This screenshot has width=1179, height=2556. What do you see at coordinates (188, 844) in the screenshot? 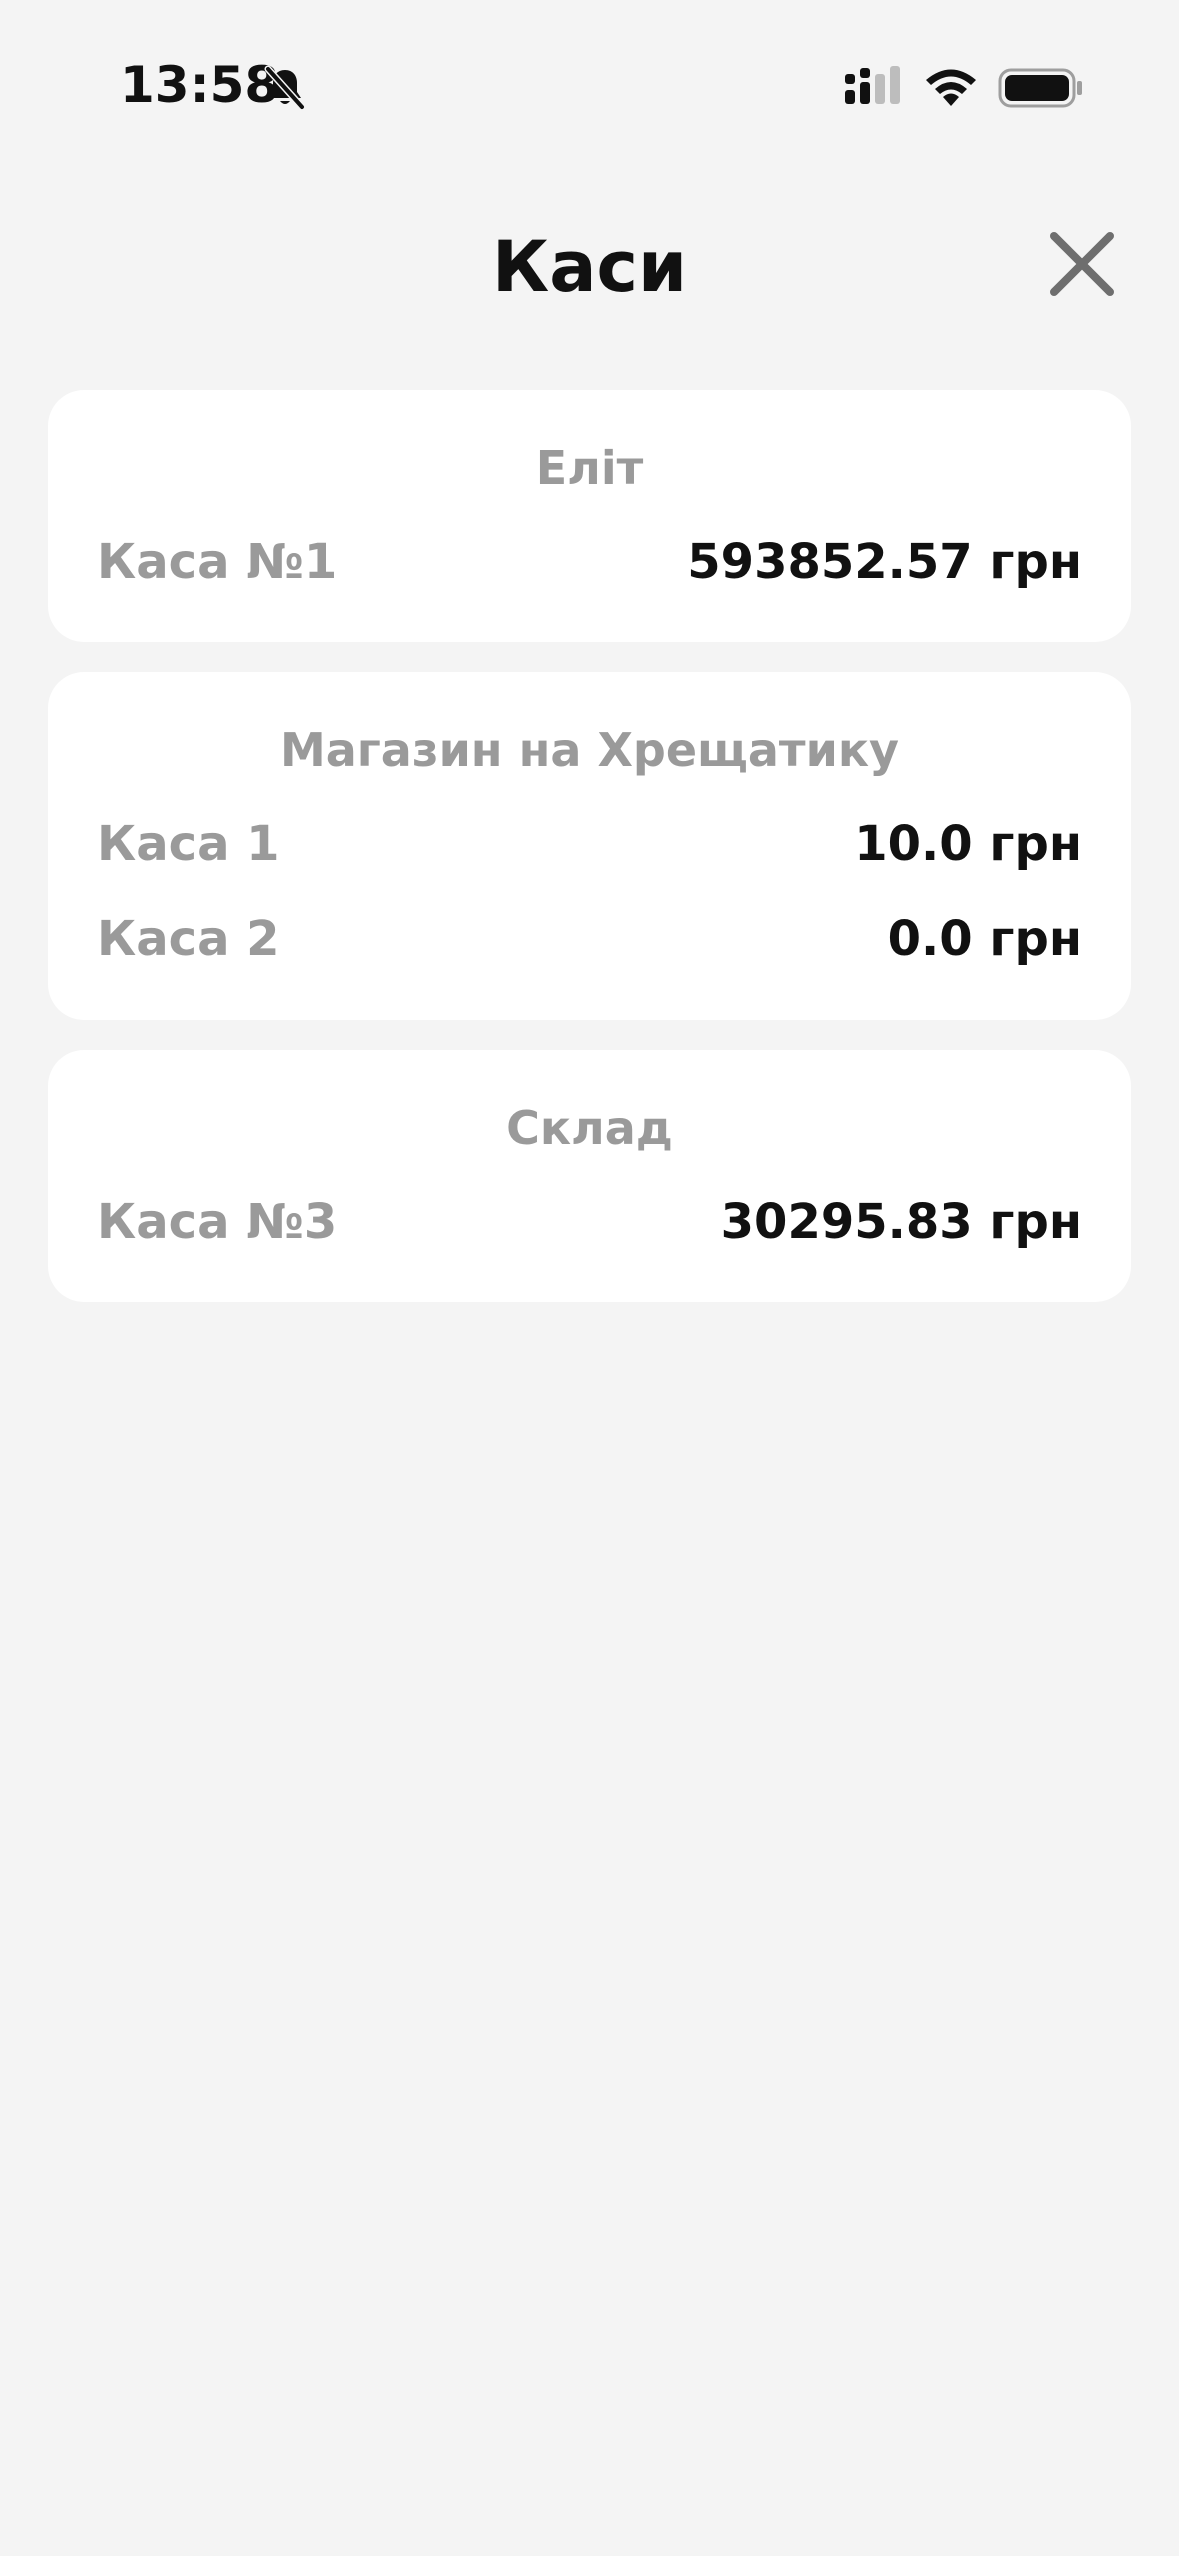
I see `register-name: Каса 1` at bounding box center [188, 844].